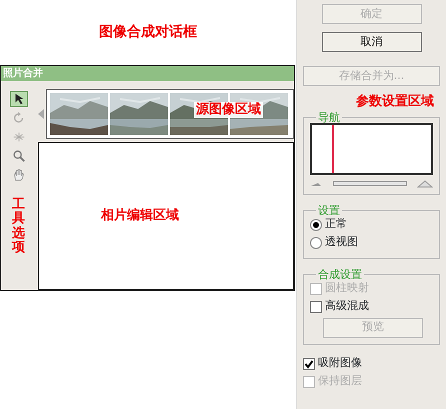 This screenshot has width=446, height=409. What do you see at coordinates (329, 117) in the screenshot?
I see `group-title: 导航` at bounding box center [329, 117].